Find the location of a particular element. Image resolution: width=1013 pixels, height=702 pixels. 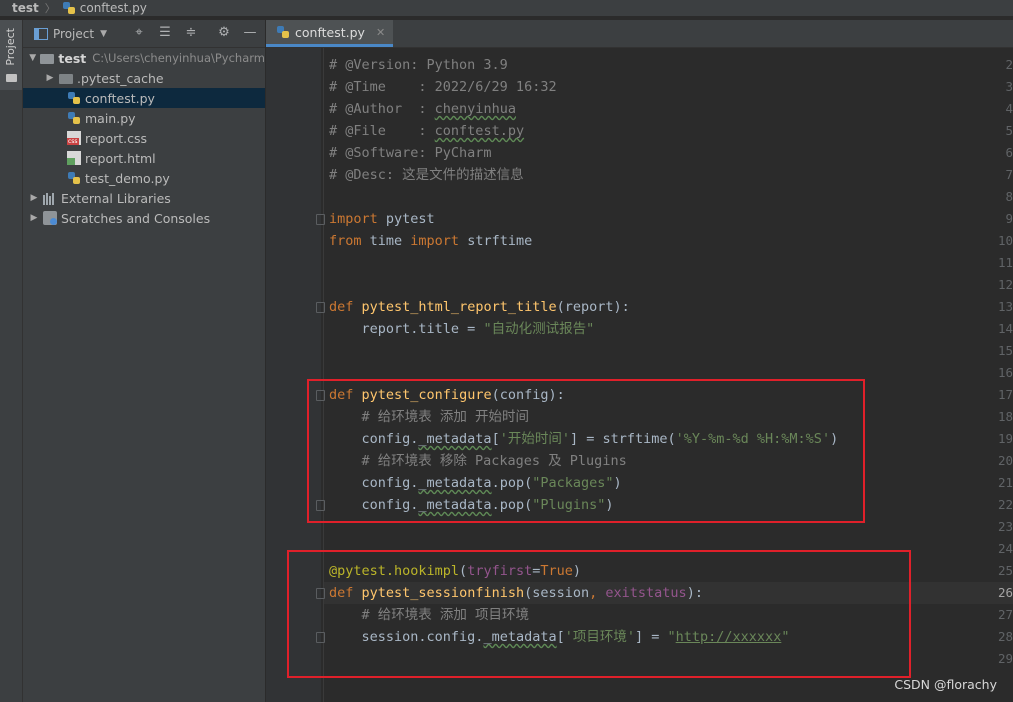

tree-item-label: test_demo.py is located at coordinates (127, 178).